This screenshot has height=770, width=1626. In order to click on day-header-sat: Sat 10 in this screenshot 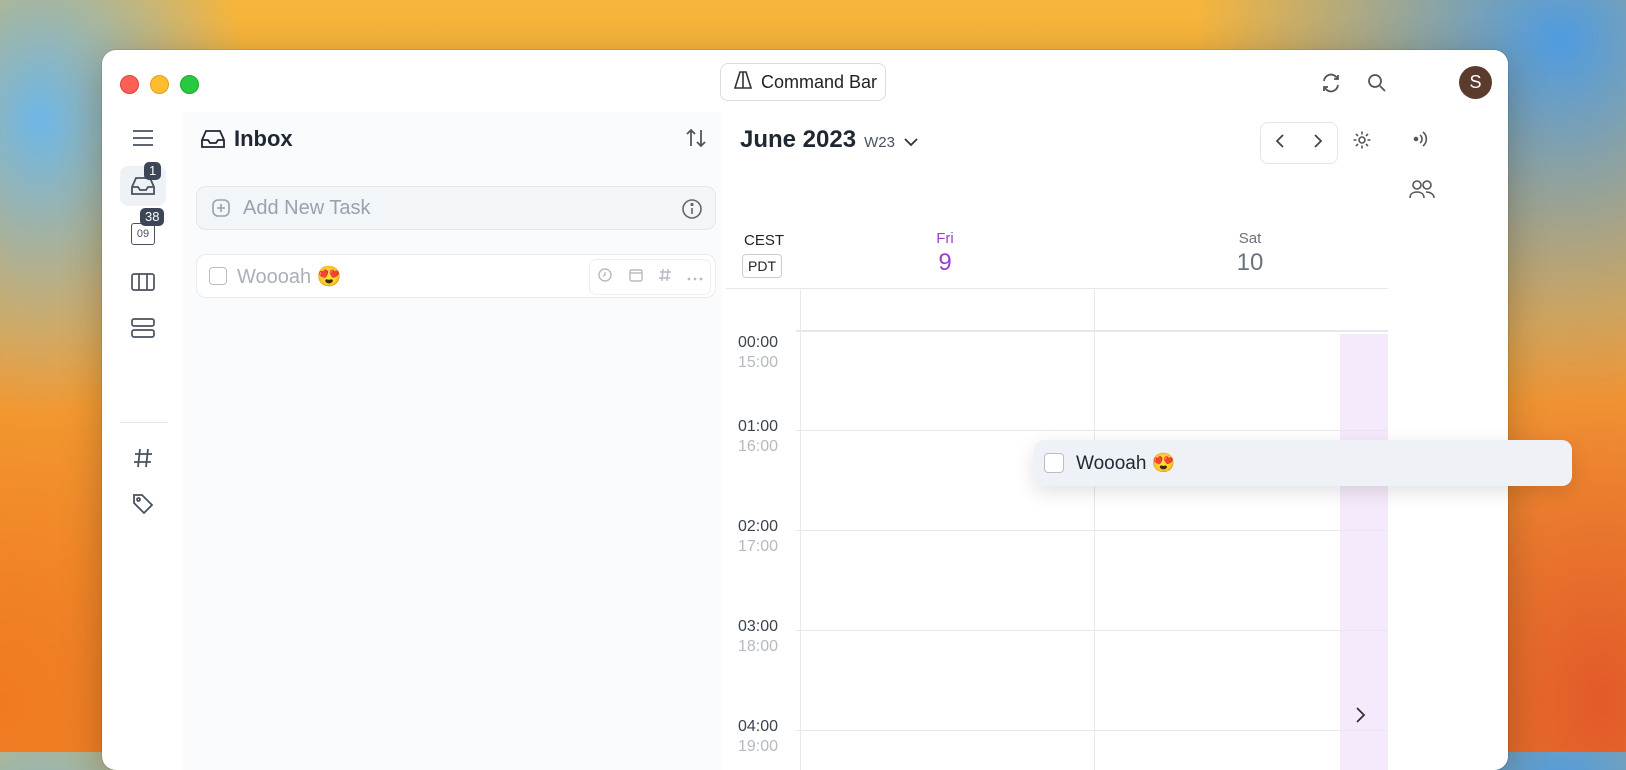, I will do `click(1250, 253)`.